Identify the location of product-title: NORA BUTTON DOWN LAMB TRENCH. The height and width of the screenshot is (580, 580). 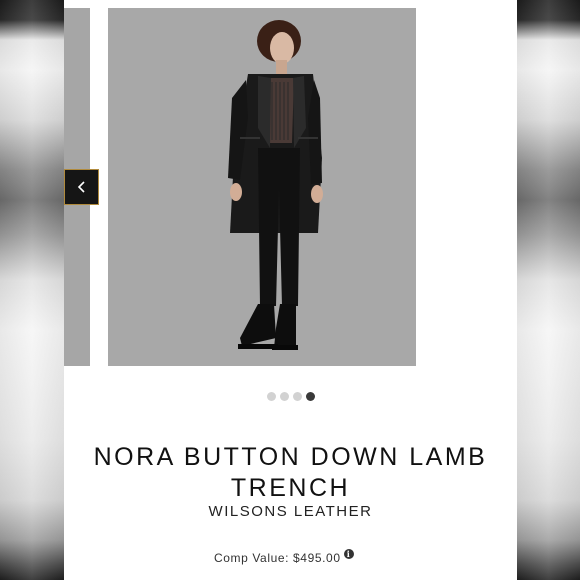
(290, 472).